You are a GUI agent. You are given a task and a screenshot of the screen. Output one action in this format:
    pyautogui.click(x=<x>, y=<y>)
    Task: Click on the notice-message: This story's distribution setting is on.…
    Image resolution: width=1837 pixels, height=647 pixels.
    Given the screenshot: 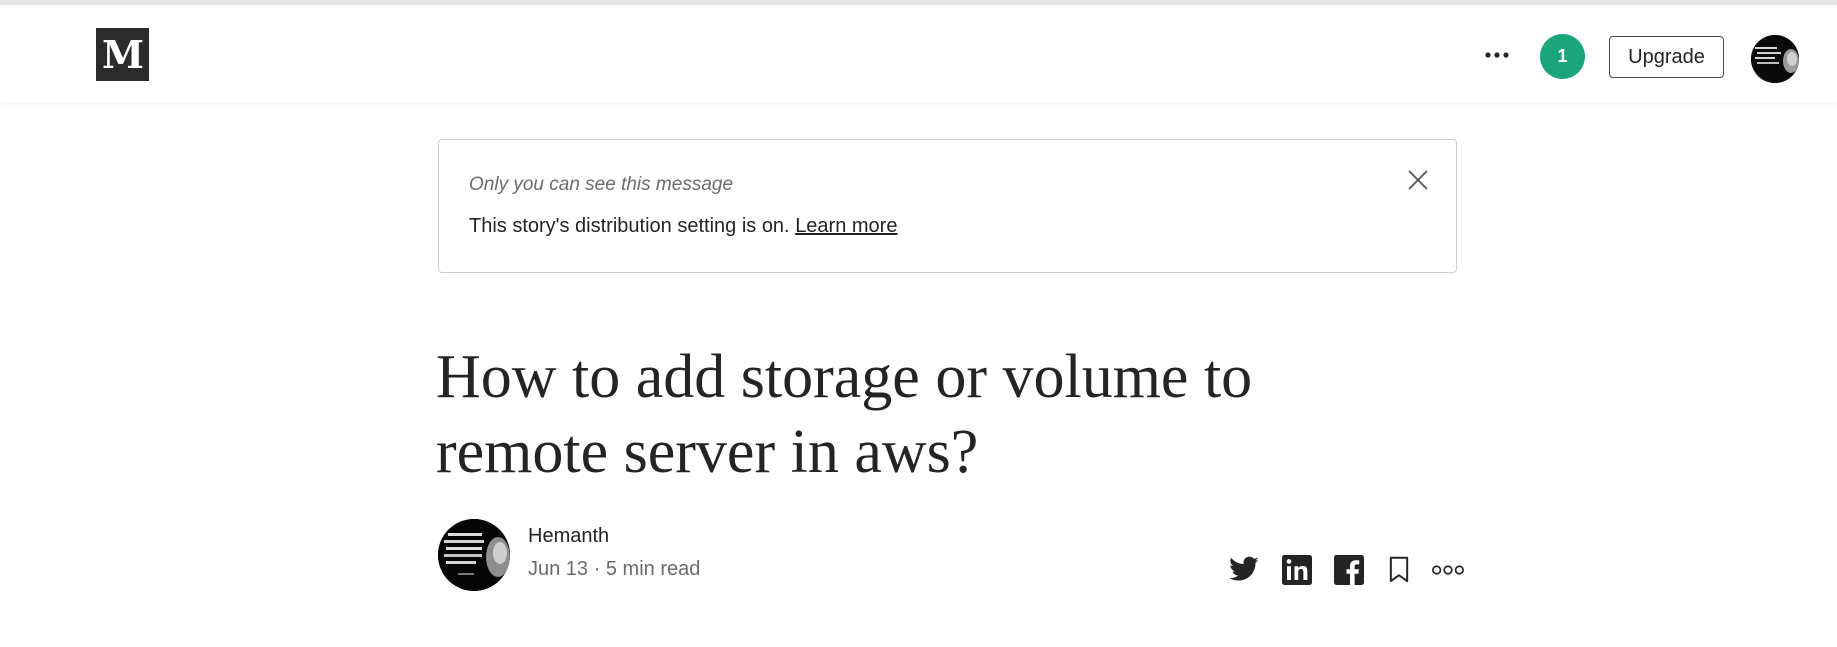 What is the action you would take?
    pyautogui.click(x=683, y=226)
    